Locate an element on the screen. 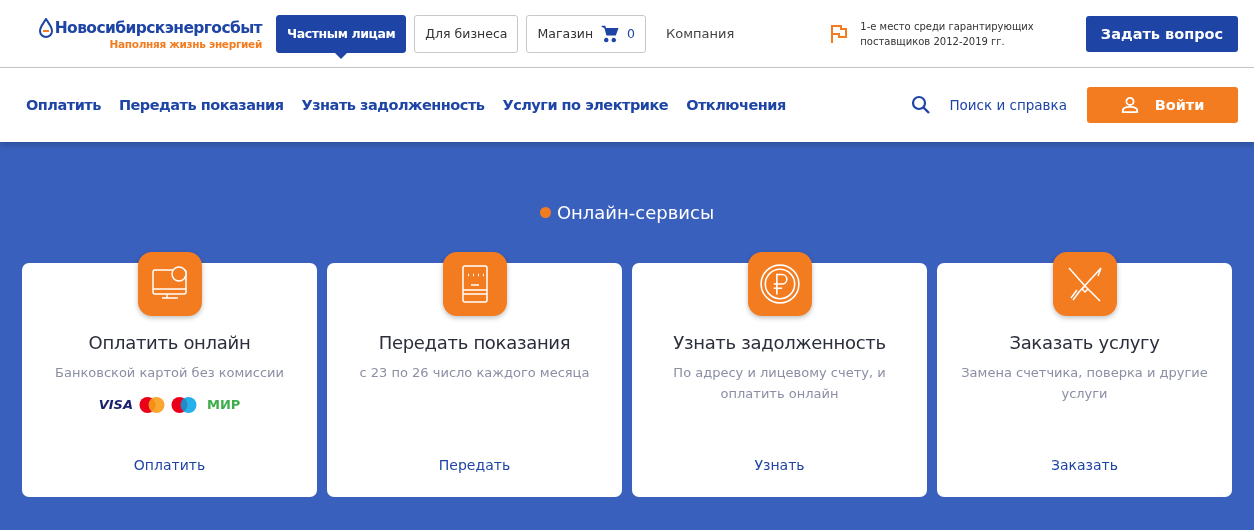 This screenshot has width=1254, height=530. card-title: Оплатить онлайн is located at coordinates (169, 342).